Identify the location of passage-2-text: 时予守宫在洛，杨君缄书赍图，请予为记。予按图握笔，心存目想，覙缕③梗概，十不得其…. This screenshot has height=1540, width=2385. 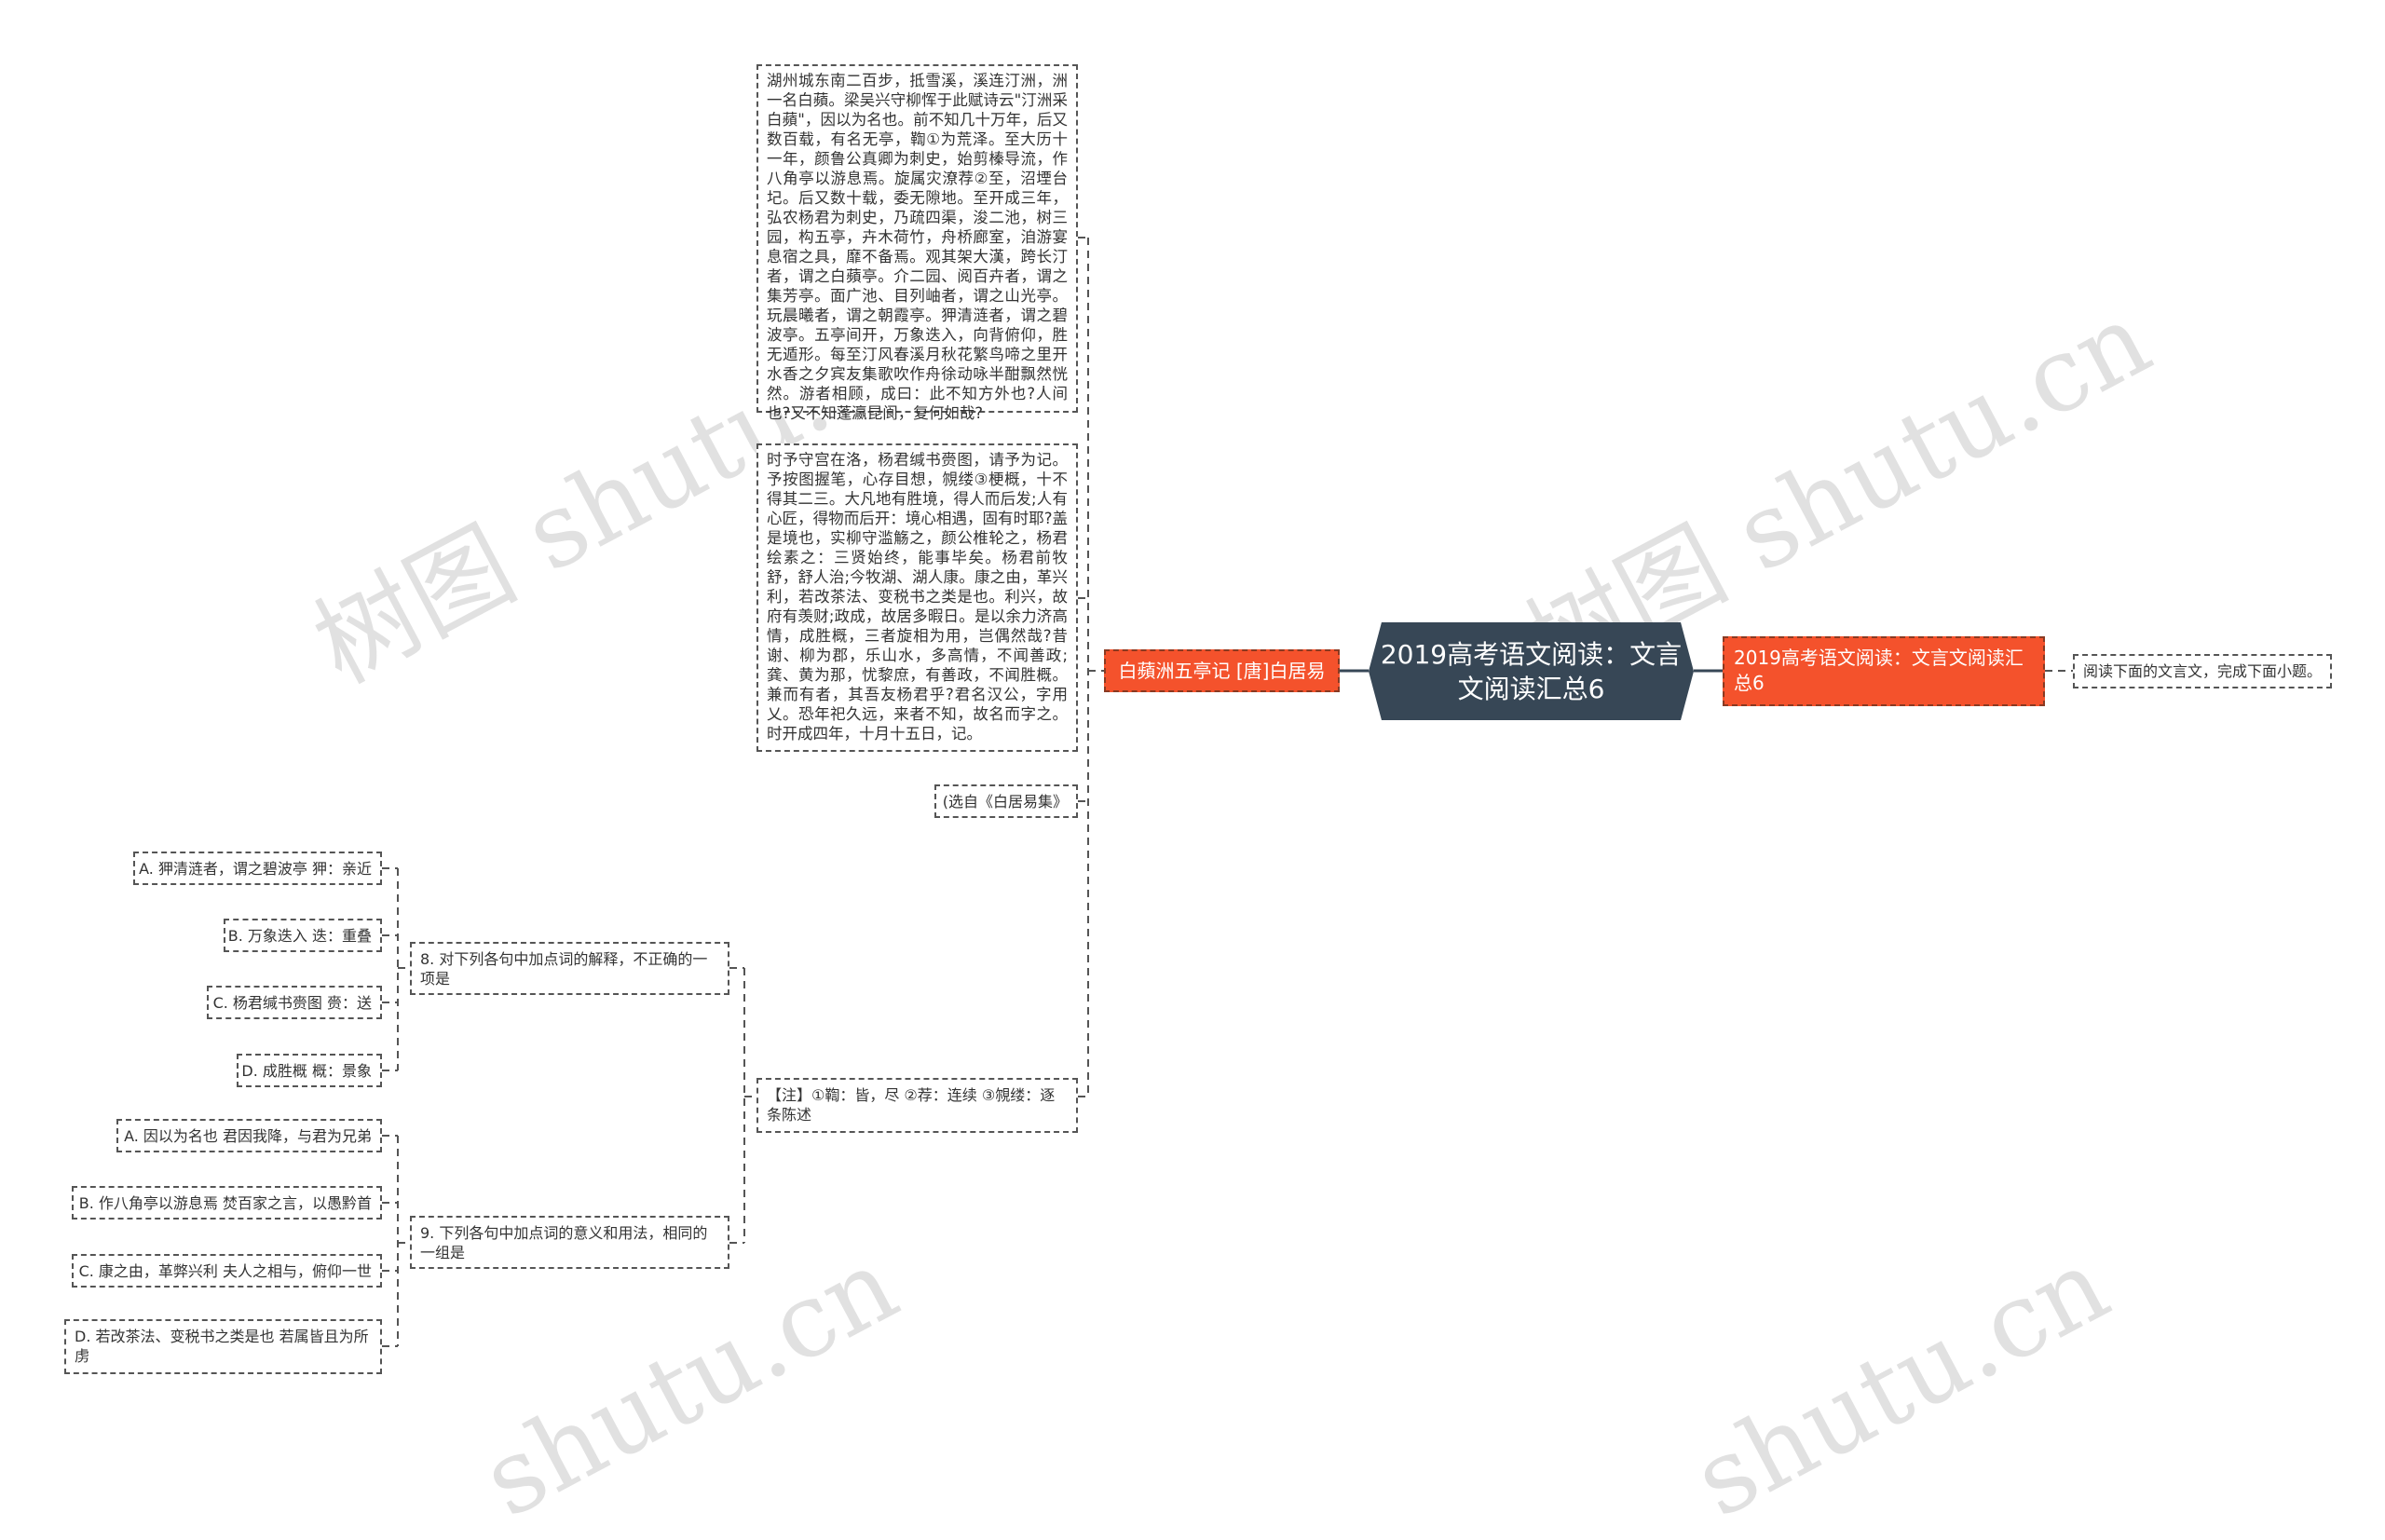
(917, 597).